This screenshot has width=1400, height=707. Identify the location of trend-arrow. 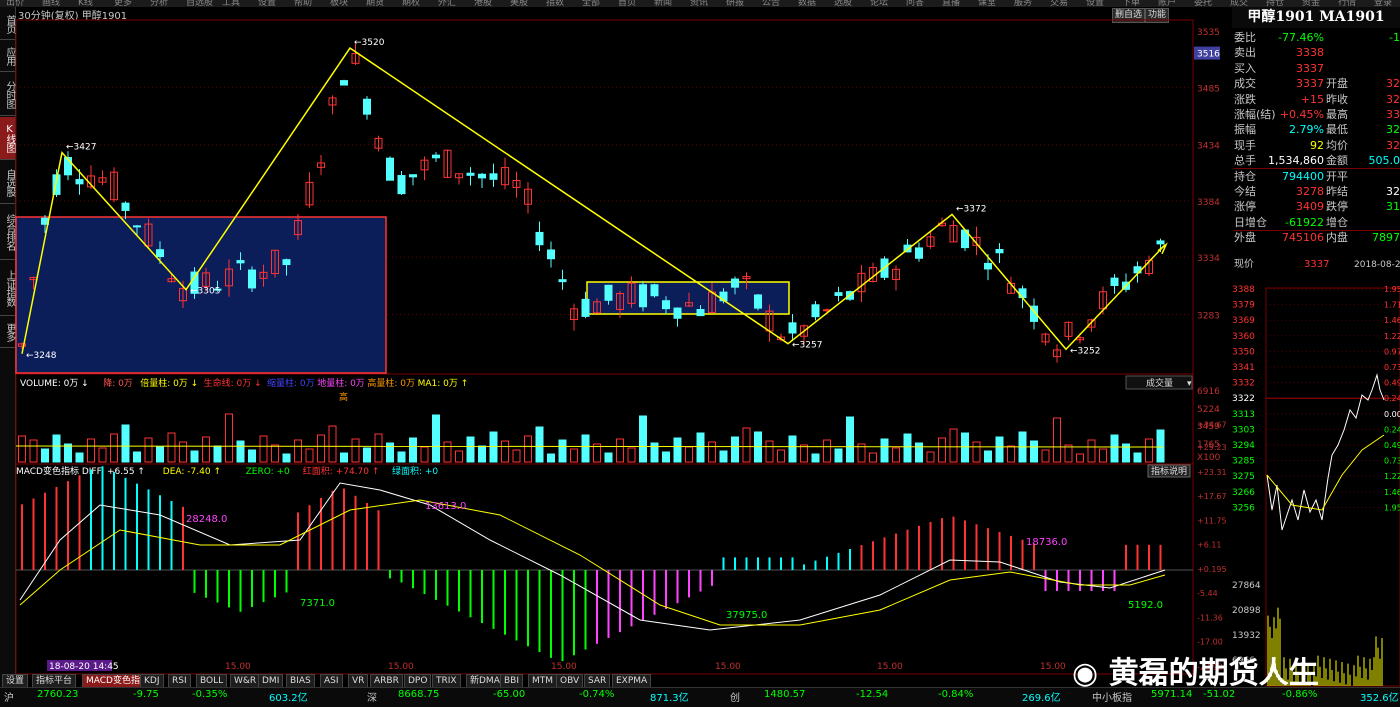
(1162, 249).